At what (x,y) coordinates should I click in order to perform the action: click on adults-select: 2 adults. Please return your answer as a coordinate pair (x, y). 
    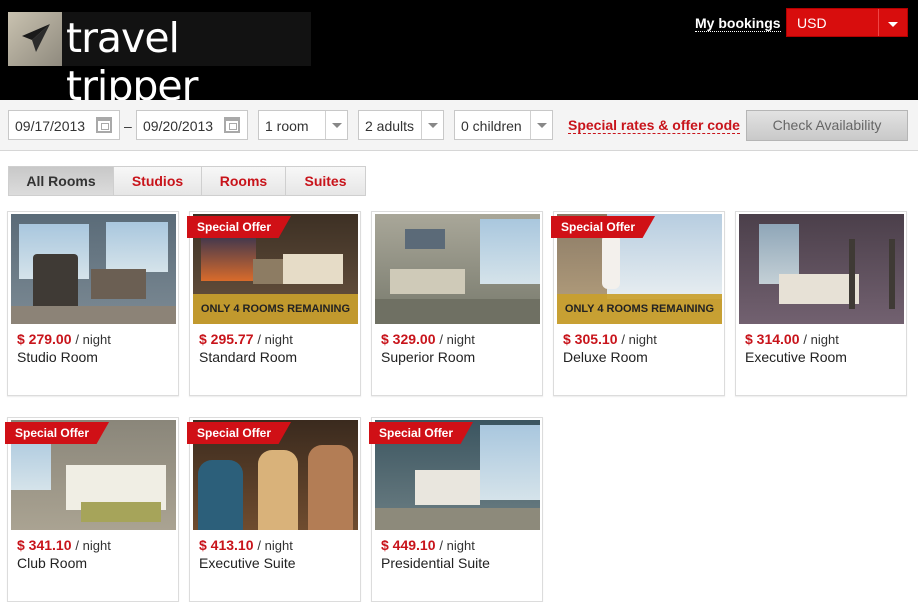
    Looking at the image, I should click on (401, 125).